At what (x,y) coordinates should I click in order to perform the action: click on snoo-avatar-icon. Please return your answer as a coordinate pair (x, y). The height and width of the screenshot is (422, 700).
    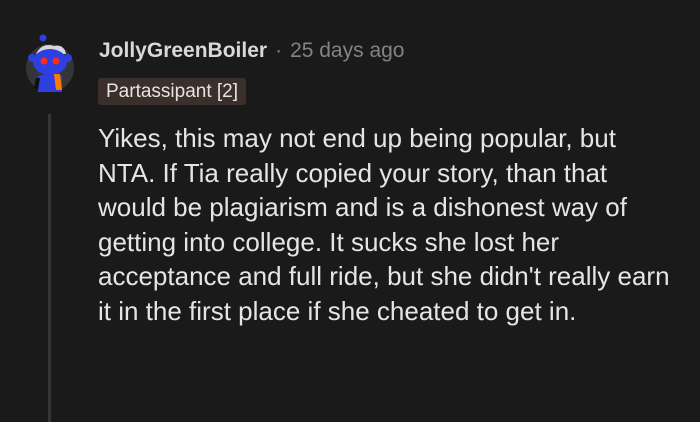
    Looking at the image, I should click on (50, 63).